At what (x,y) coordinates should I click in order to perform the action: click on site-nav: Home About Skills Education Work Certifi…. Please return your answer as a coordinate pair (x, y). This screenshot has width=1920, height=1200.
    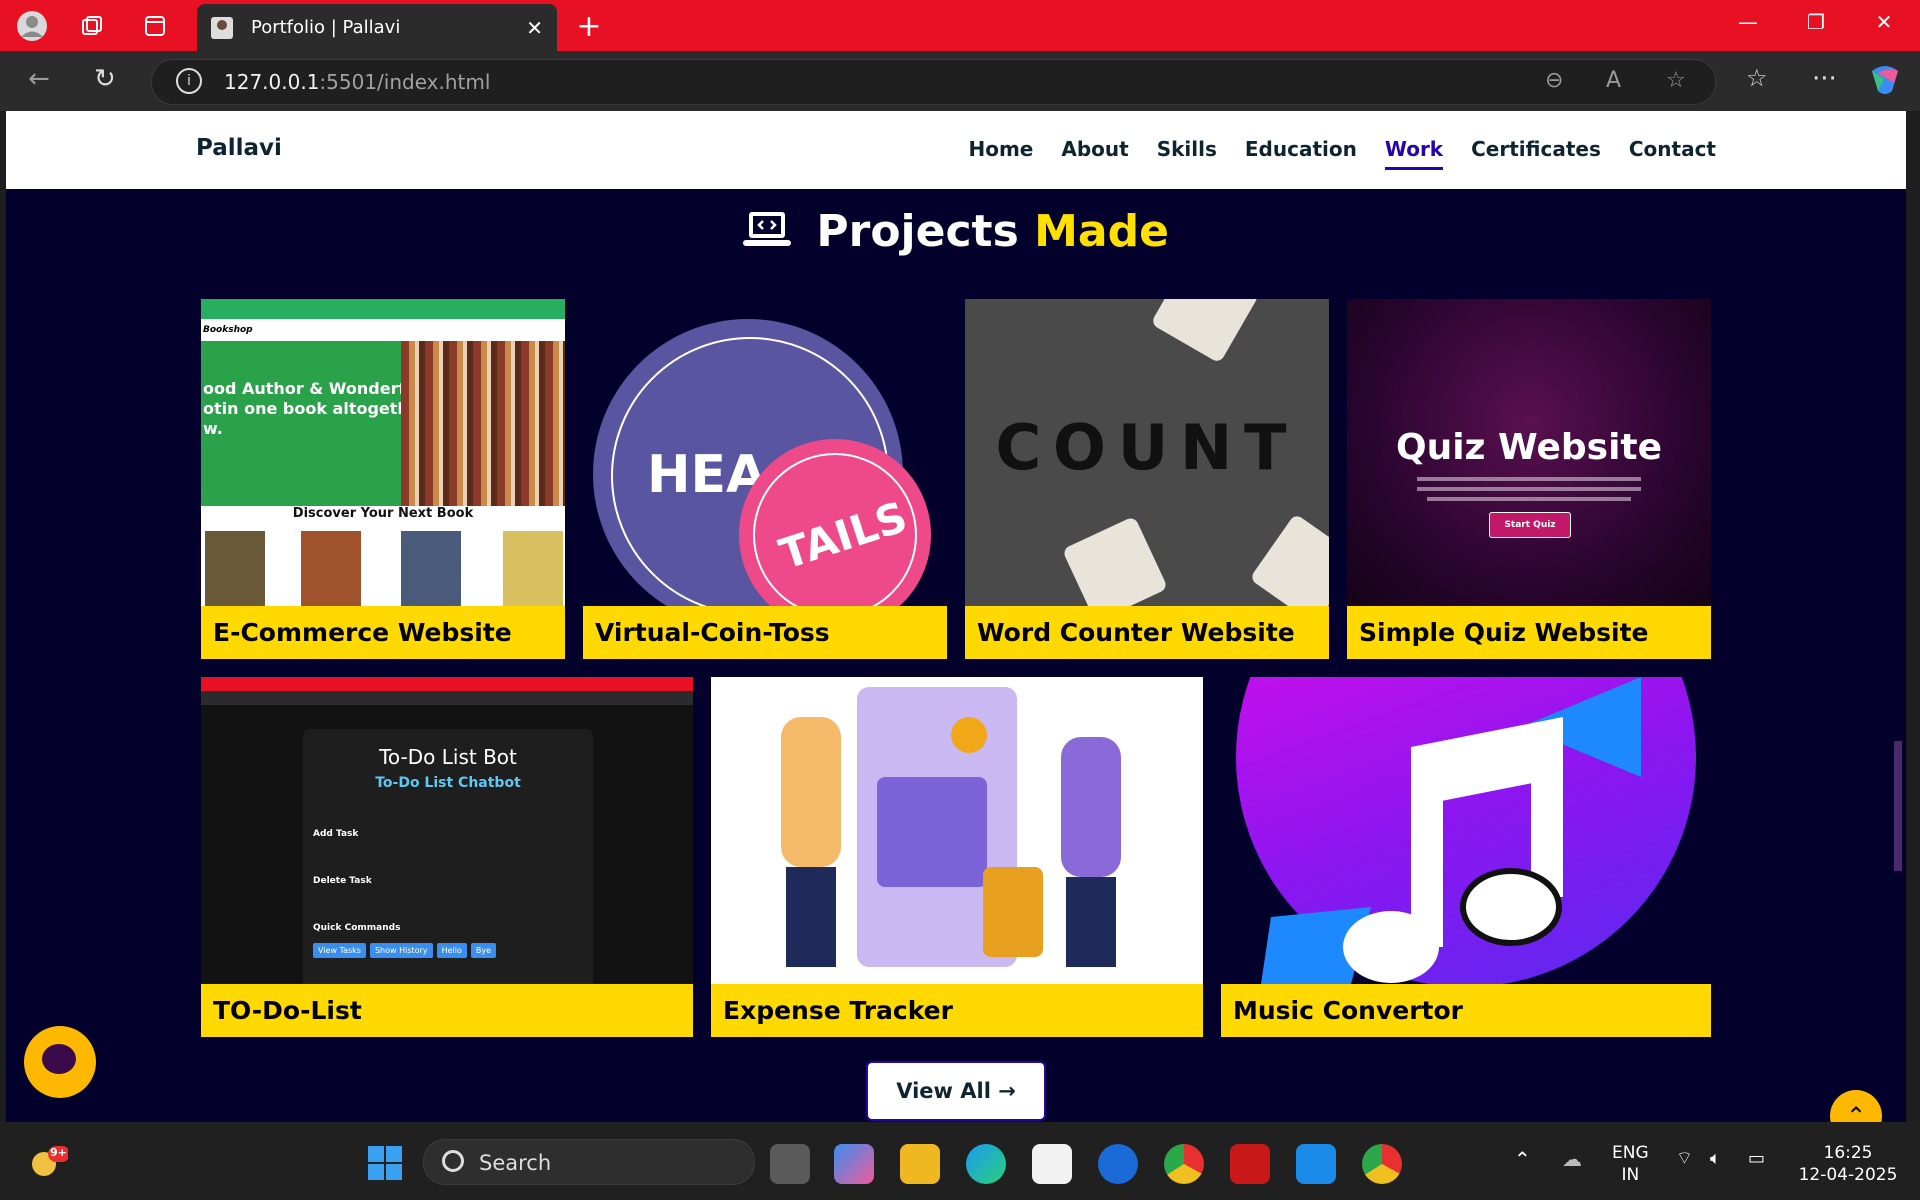
    Looking at the image, I should click on (1328, 153).